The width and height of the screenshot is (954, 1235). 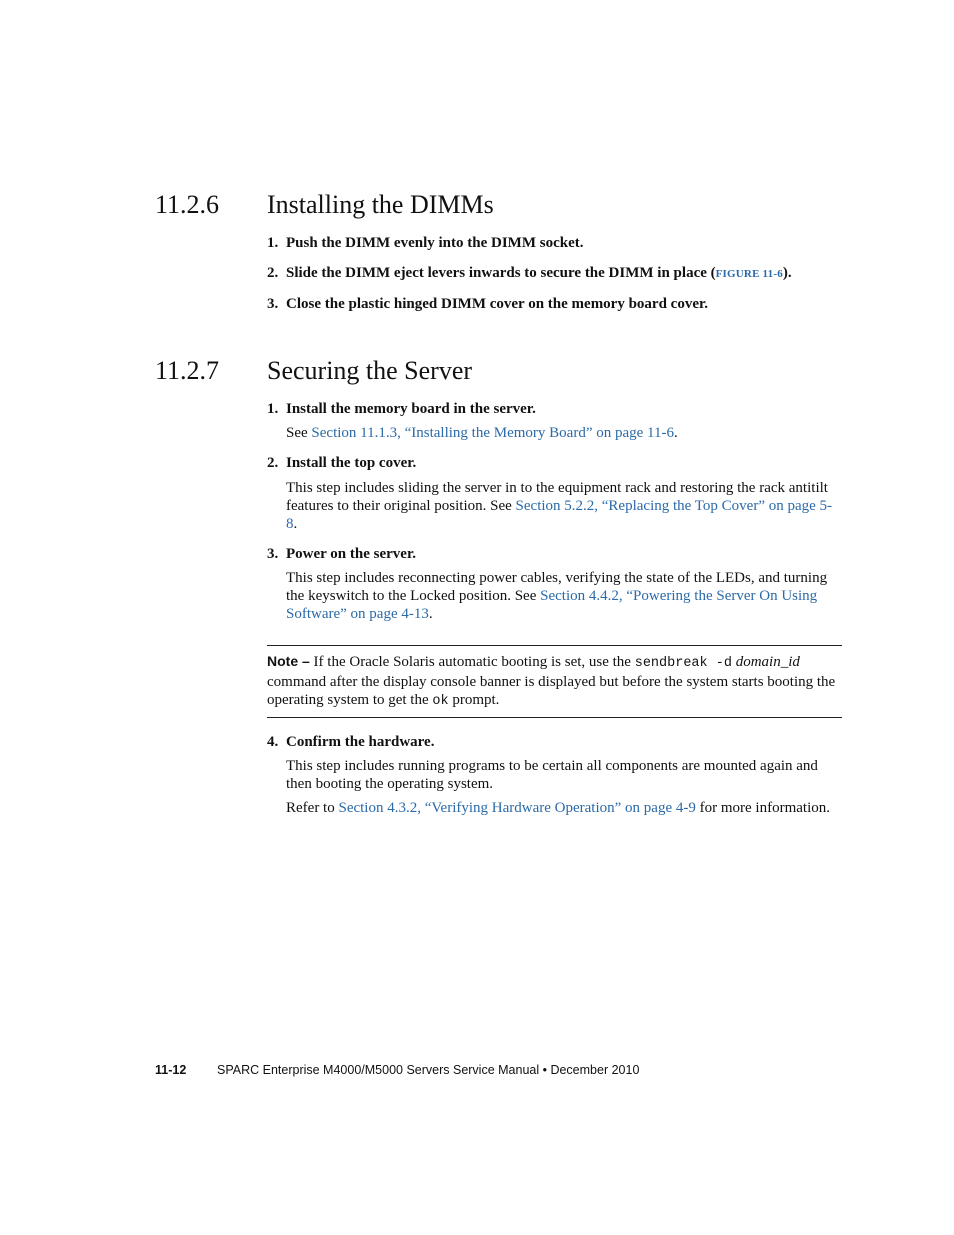 I want to click on step-text: Power on the server., so click(x=351, y=554).